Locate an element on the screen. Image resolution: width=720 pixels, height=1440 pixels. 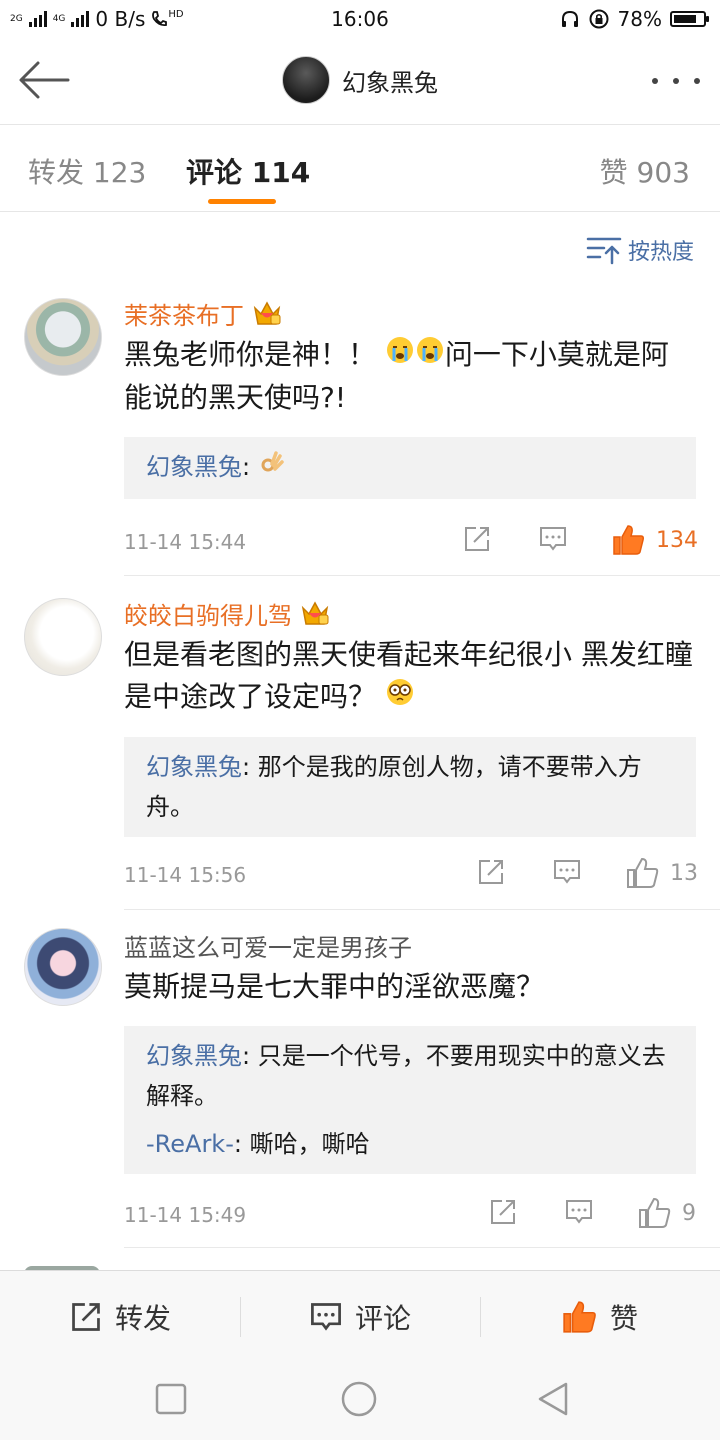
commenter-name-text: 蓝蓝这么可爱一定是男孩子 is located at coordinates (268, 945).